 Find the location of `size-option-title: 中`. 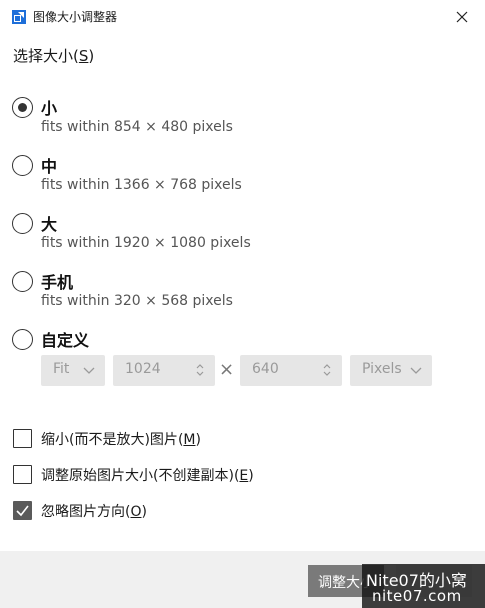

size-option-title: 中 is located at coordinates (49, 166).